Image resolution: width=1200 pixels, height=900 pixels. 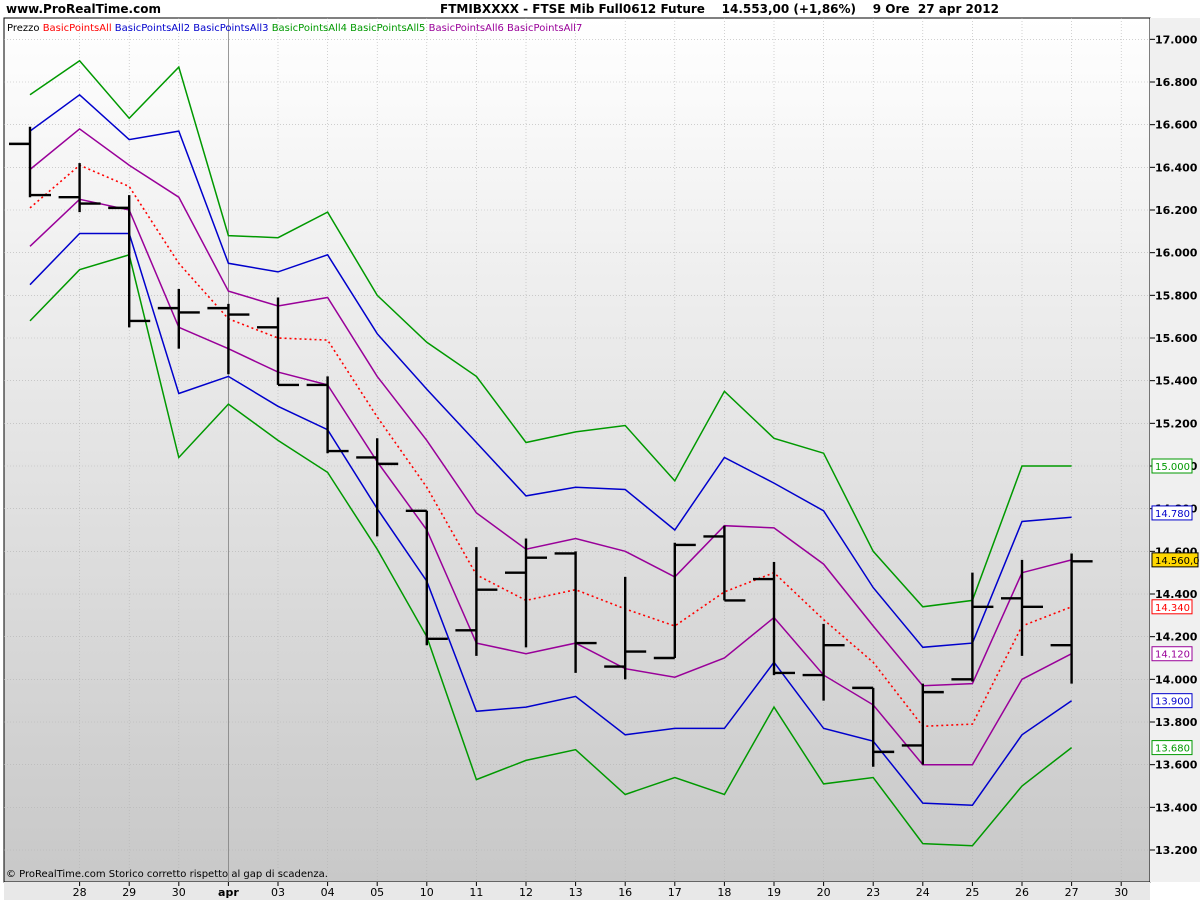 I want to click on x-tick-label: 03, so click(x=278, y=892).